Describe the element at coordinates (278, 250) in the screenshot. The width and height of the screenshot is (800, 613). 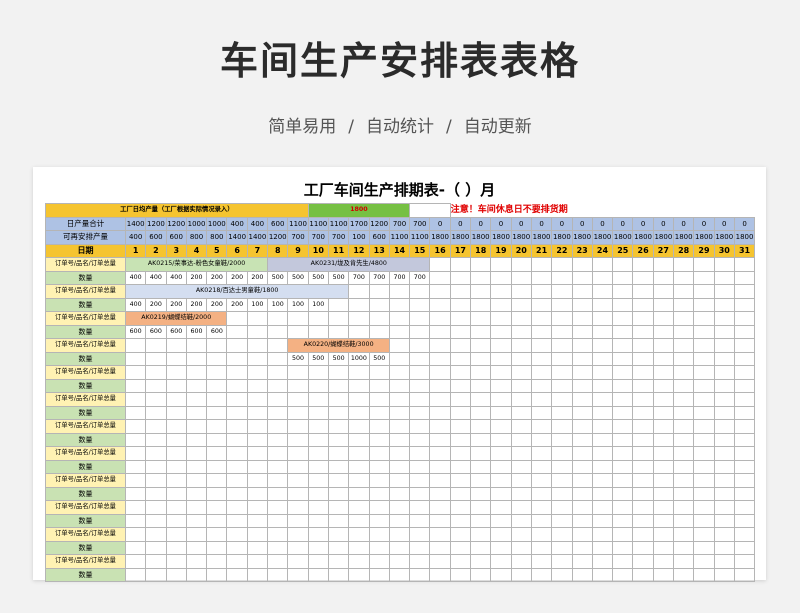
I see `date-cell: 8` at that location.